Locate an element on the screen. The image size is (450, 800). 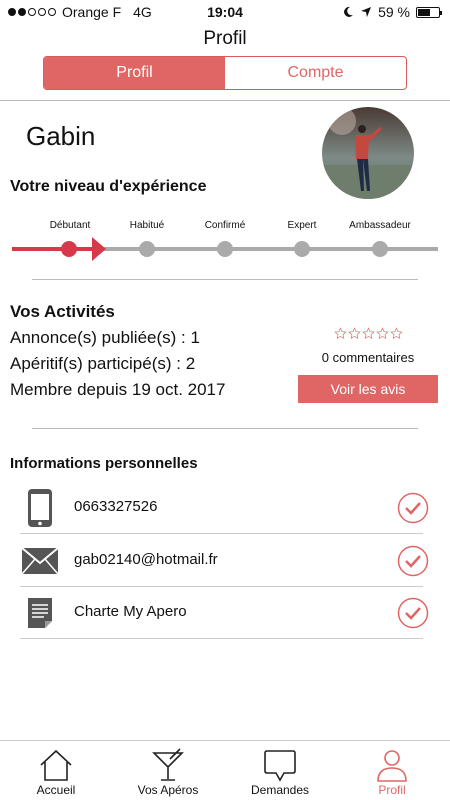
status-bar: Orange F 4G 19:04 59 % is located at coordinates (225, 12).